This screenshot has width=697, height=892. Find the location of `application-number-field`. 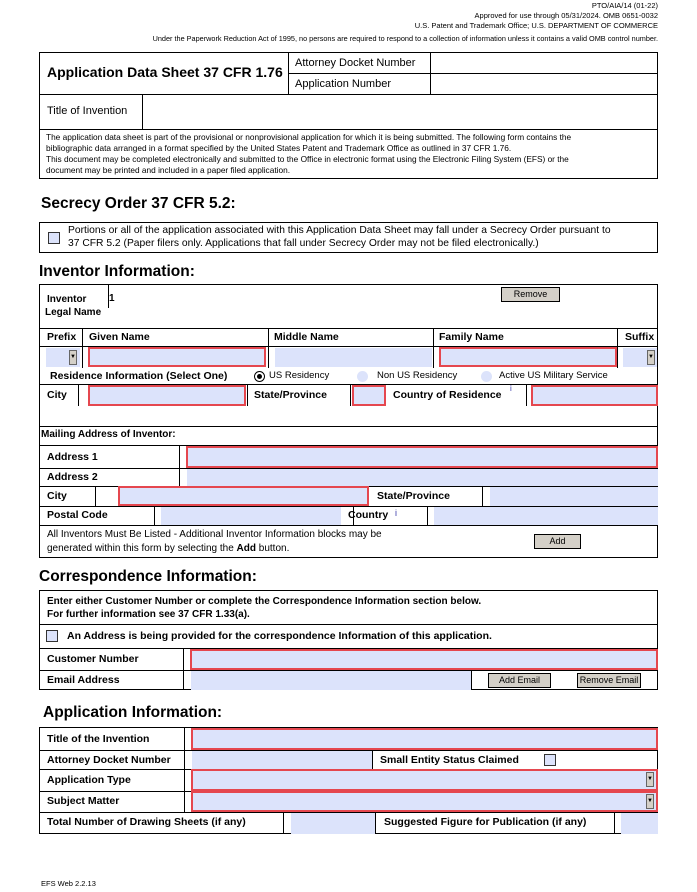

application-number-field is located at coordinates (544, 84).